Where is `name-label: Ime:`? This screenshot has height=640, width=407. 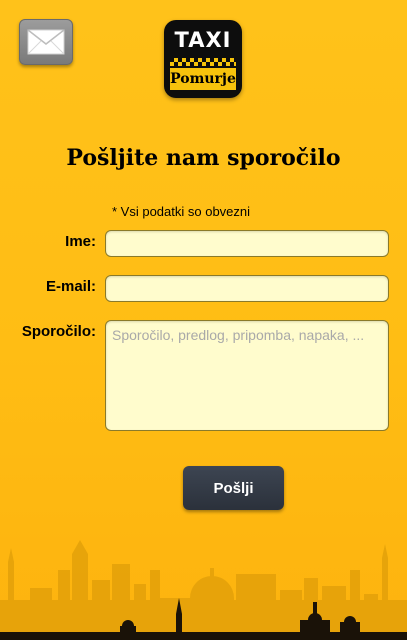 name-label: Ime: is located at coordinates (80, 241).